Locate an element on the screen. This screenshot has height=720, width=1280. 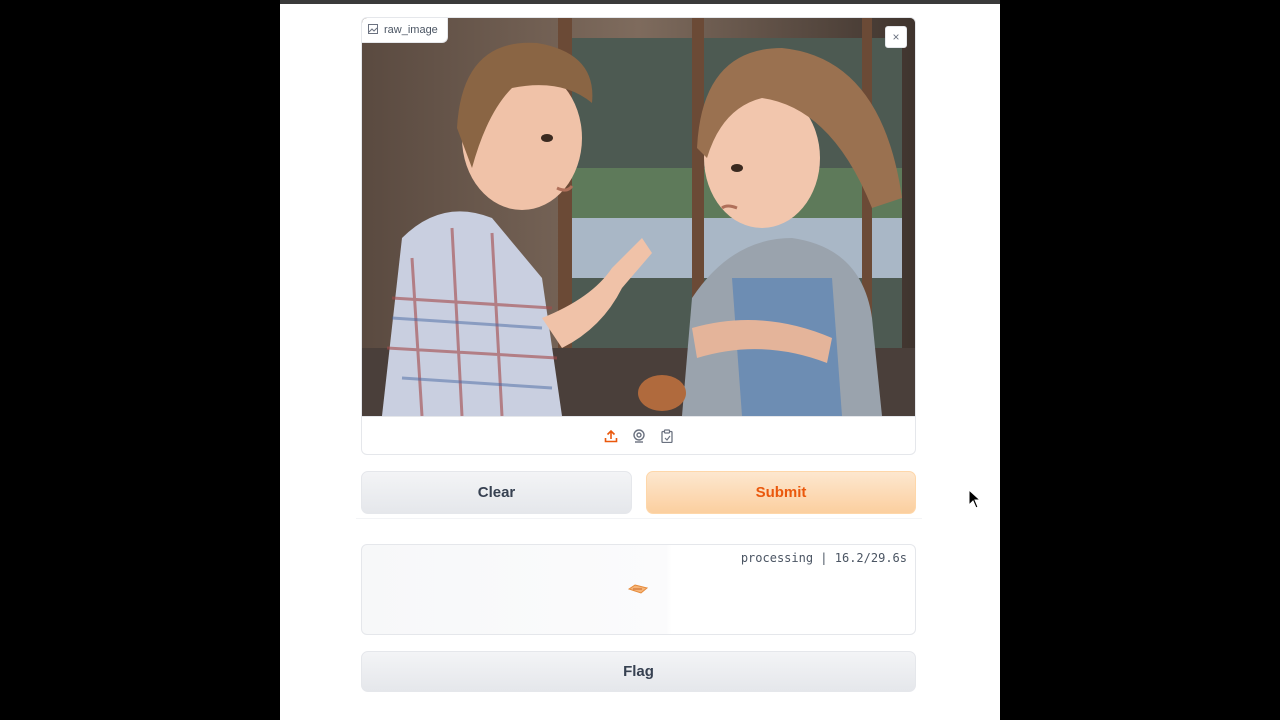
image-source-bar is located at coordinates (638, 435).